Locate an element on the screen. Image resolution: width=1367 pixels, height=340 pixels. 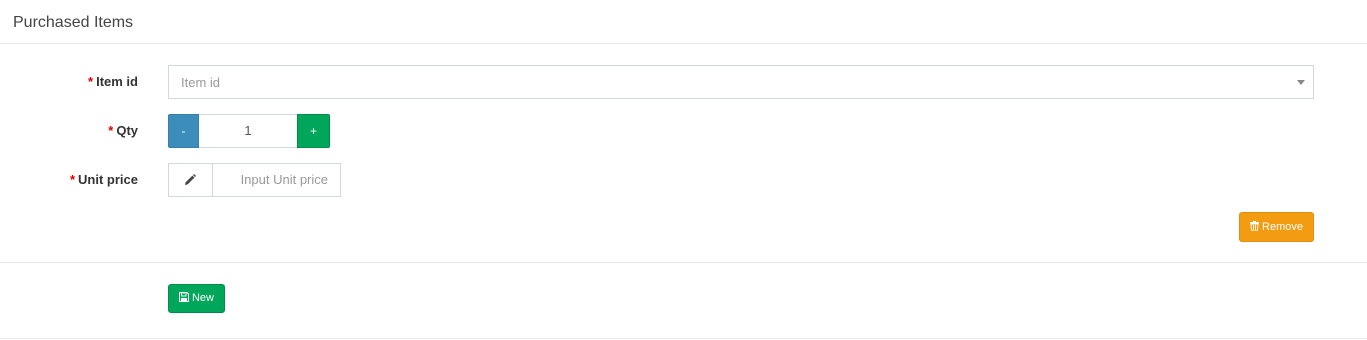
unit-price-label-text: Unit price is located at coordinates (108, 179).